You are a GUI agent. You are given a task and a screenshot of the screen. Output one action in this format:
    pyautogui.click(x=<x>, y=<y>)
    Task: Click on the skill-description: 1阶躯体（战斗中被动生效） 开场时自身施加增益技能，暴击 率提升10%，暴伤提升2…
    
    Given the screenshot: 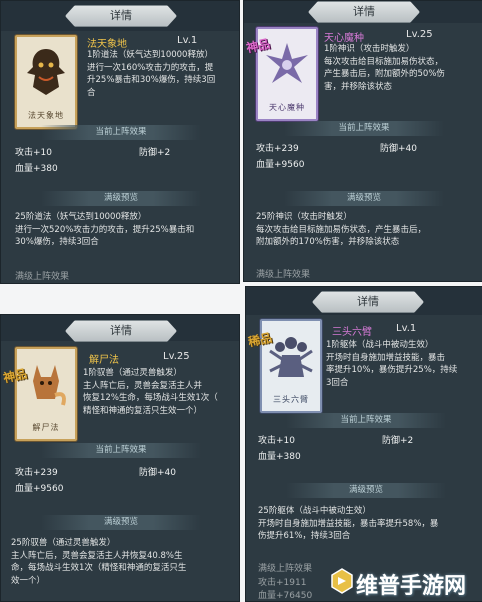 What is the action you would take?
    pyautogui.click(x=392, y=364)
    